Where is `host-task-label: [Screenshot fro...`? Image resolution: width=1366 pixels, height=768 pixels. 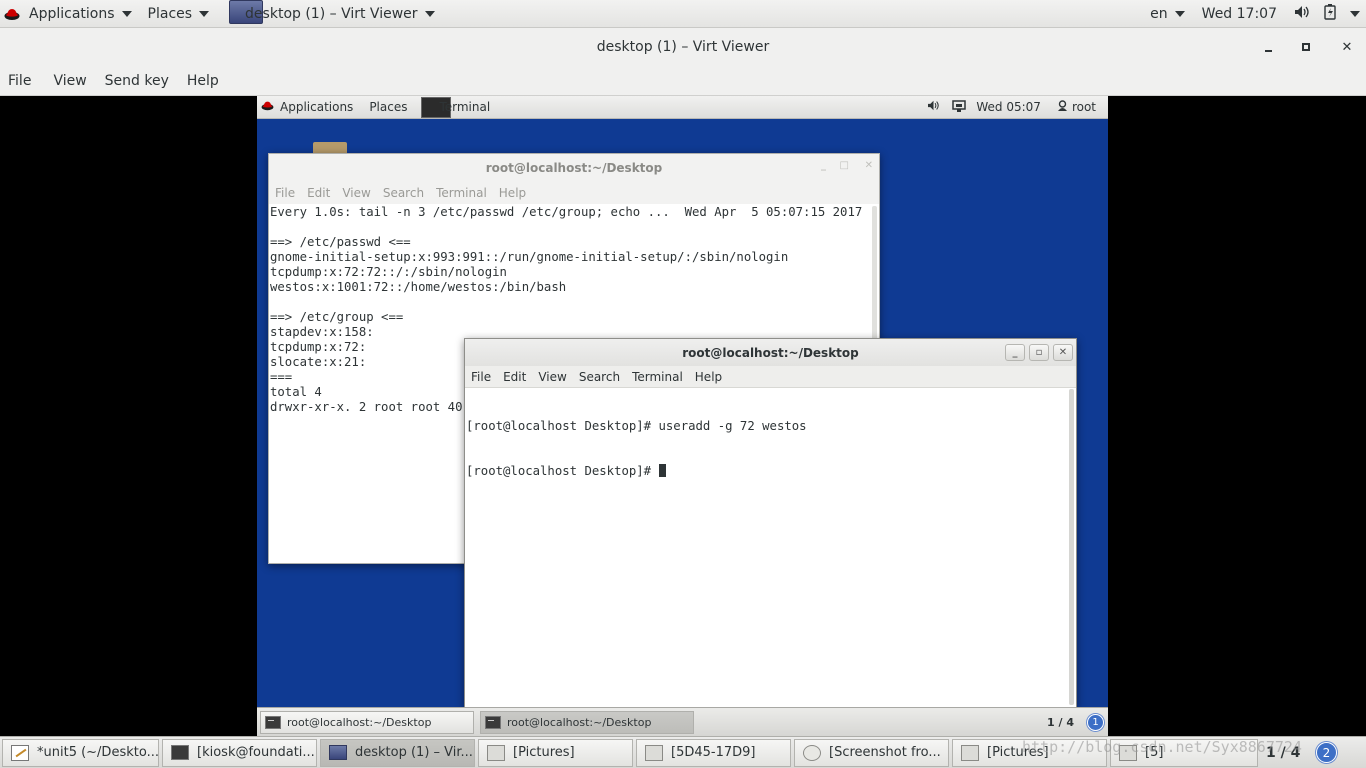 host-task-label: [Screenshot fro... is located at coordinates (885, 752).